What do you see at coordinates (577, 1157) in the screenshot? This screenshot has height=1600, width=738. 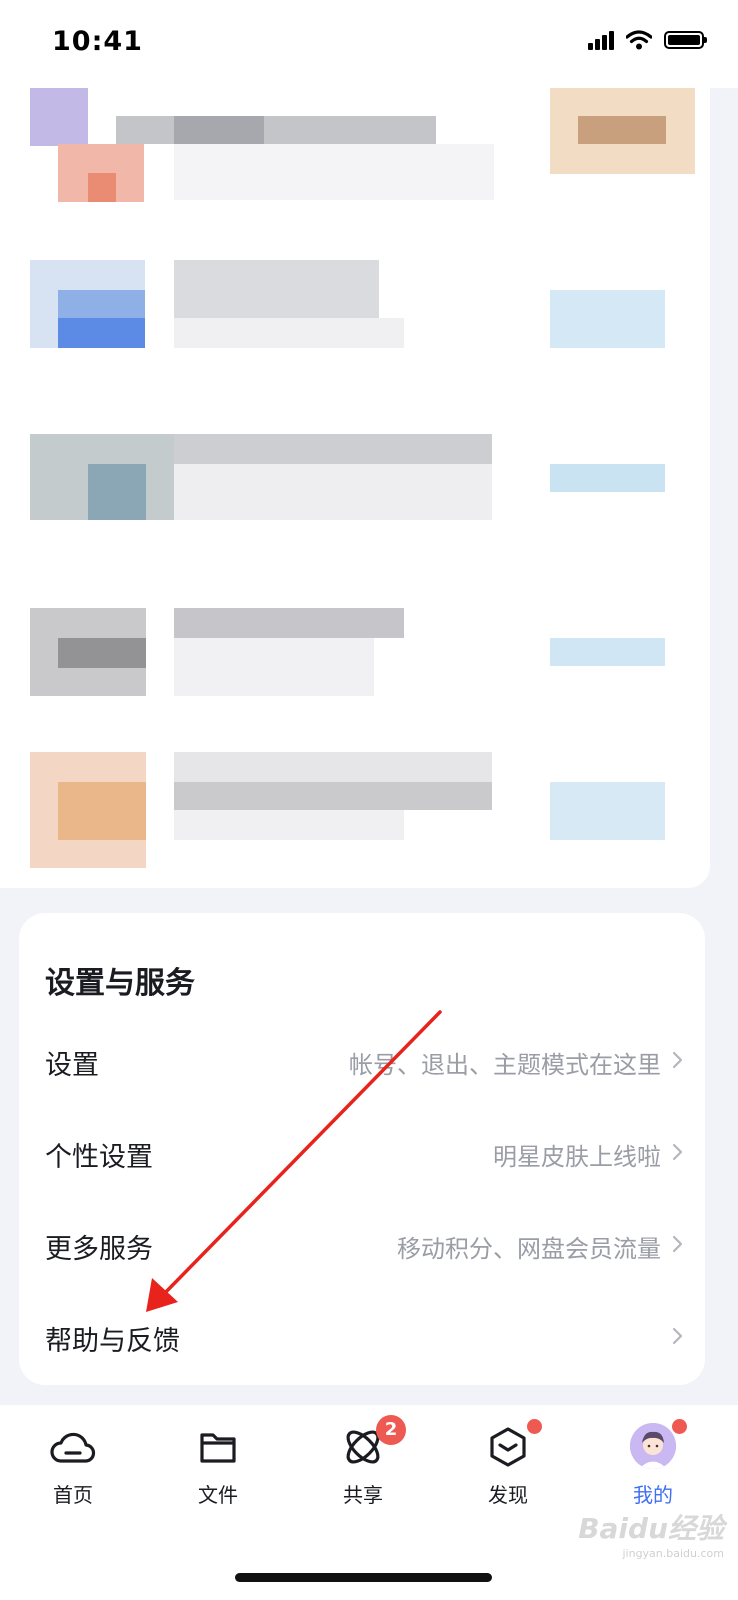 I see `personalization-row-desc: 明星皮肤上线啦` at bounding box center [577, 1157].